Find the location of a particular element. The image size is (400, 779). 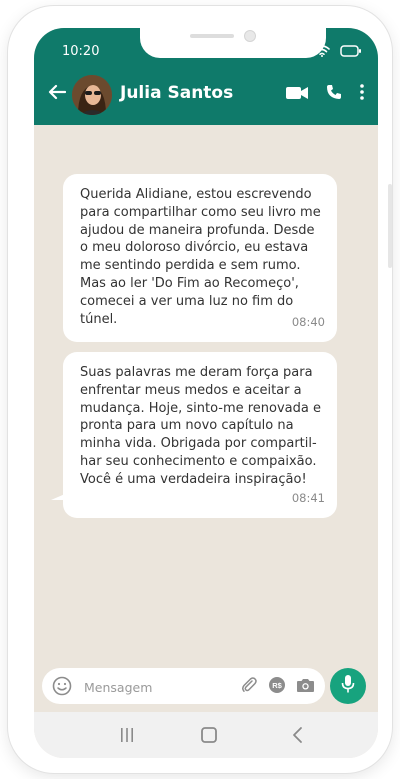

emoji-icon is located at coordinates (62, 688).